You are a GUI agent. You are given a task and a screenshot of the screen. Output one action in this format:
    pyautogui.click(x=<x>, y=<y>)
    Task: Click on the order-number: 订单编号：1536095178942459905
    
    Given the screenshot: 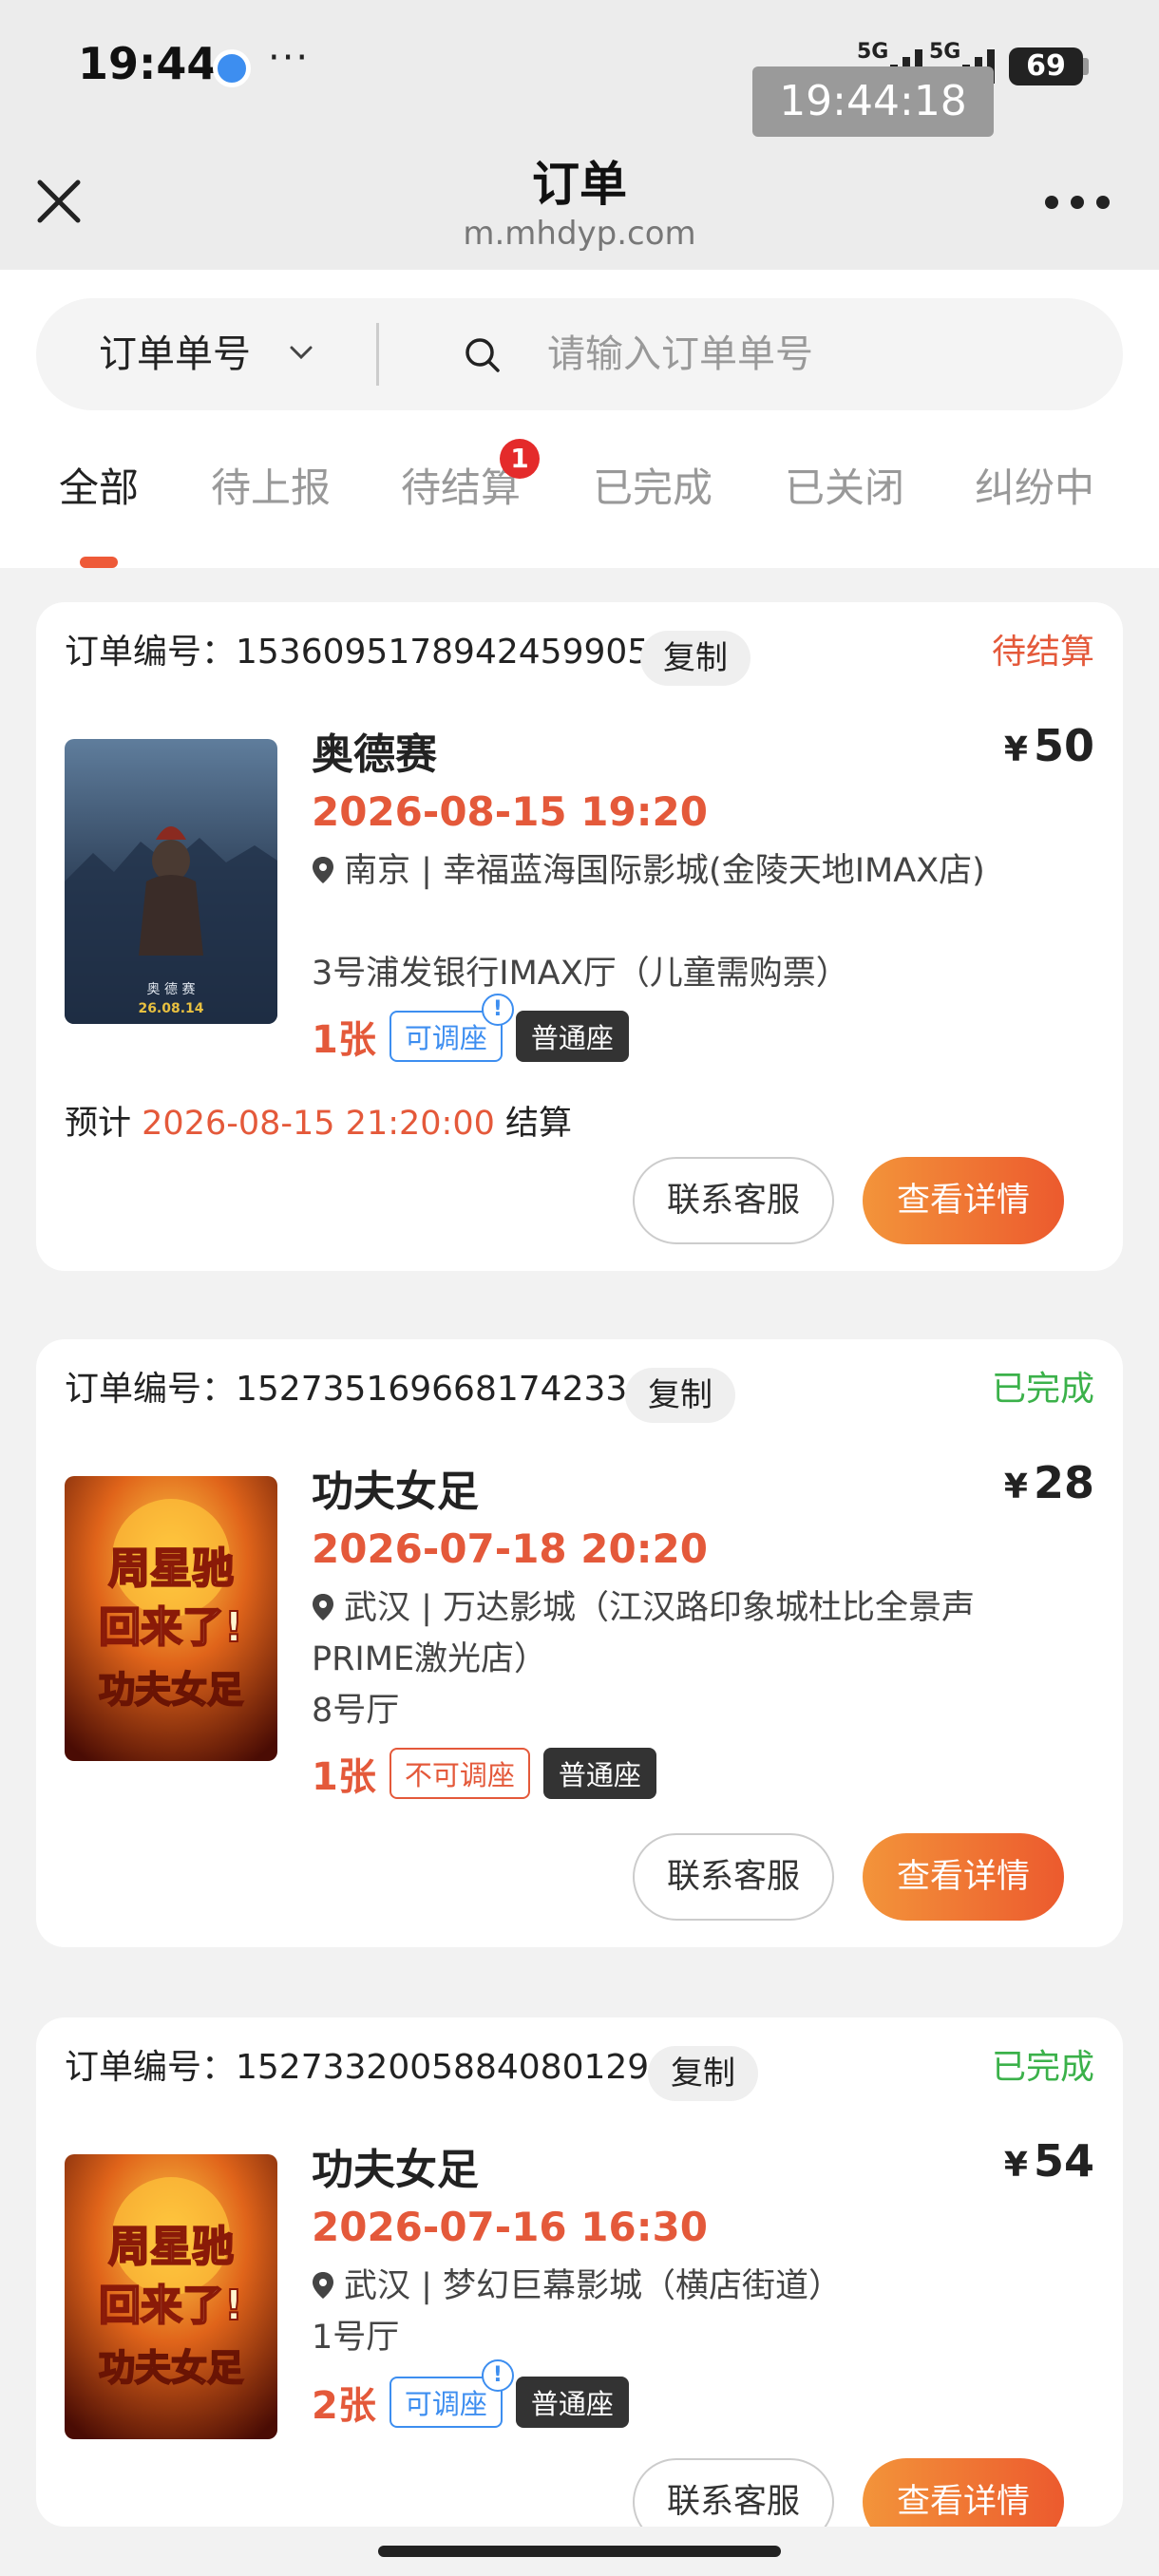 What is the action you would take?
    pyautogui.click(x=357, y=652)
    